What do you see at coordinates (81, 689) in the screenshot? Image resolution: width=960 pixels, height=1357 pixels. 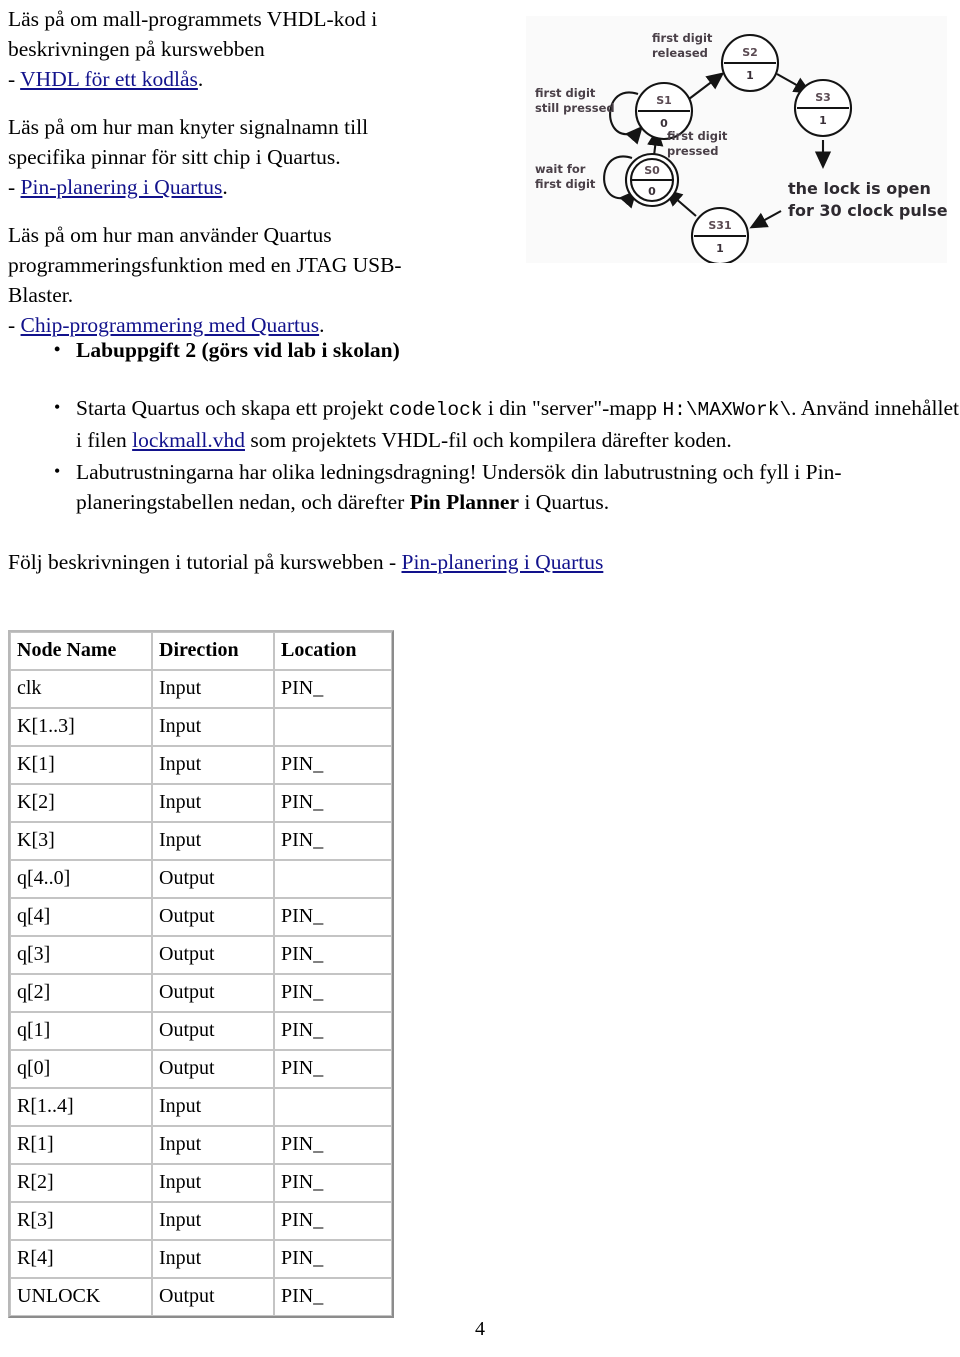 I see `cell-node-name: clk` at bounding box center [81, 689].